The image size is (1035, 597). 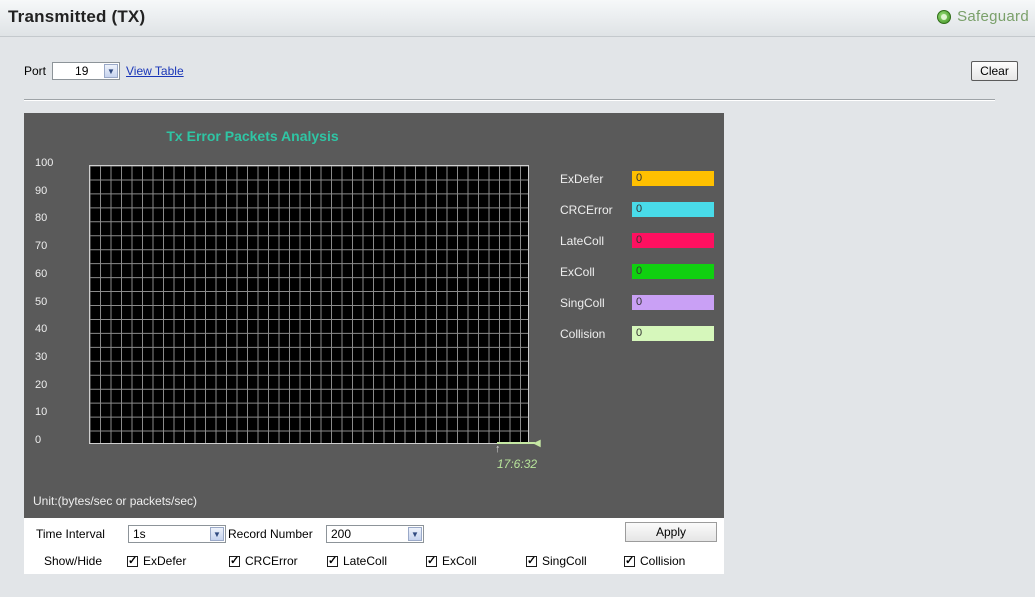 What do you see at coordinates (41, 329) in the screenshot?
I see `y-tick-label: 40` at bounding box center [41, 329].